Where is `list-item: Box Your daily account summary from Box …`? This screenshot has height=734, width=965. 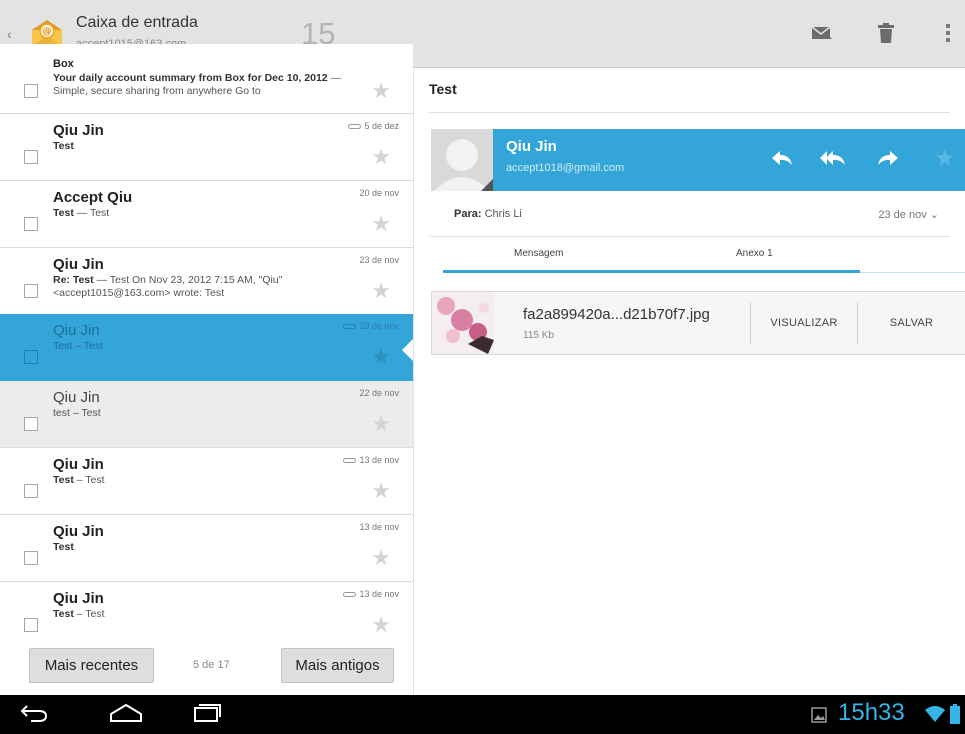
list-item: Box Your daily account summary from Box … is located at coordinates (206, 79).